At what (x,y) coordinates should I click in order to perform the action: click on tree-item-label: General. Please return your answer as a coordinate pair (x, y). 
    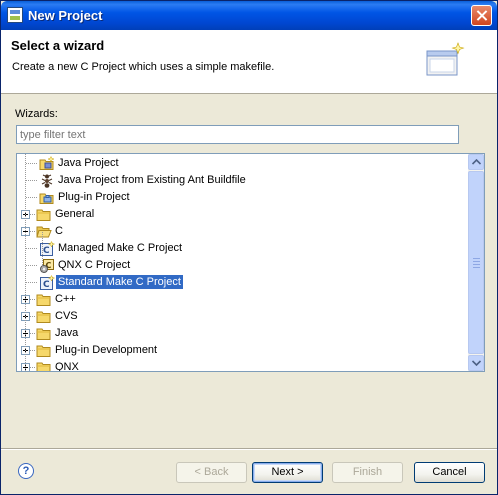
    Looking at the image, I should click on (75, 214).